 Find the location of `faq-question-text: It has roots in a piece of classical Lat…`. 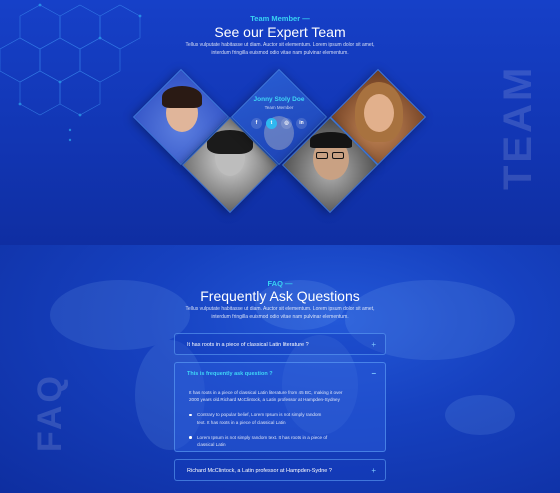

faq-question-text: It has roots in a piece of classical Lat… is located at coordinates (248, 345).